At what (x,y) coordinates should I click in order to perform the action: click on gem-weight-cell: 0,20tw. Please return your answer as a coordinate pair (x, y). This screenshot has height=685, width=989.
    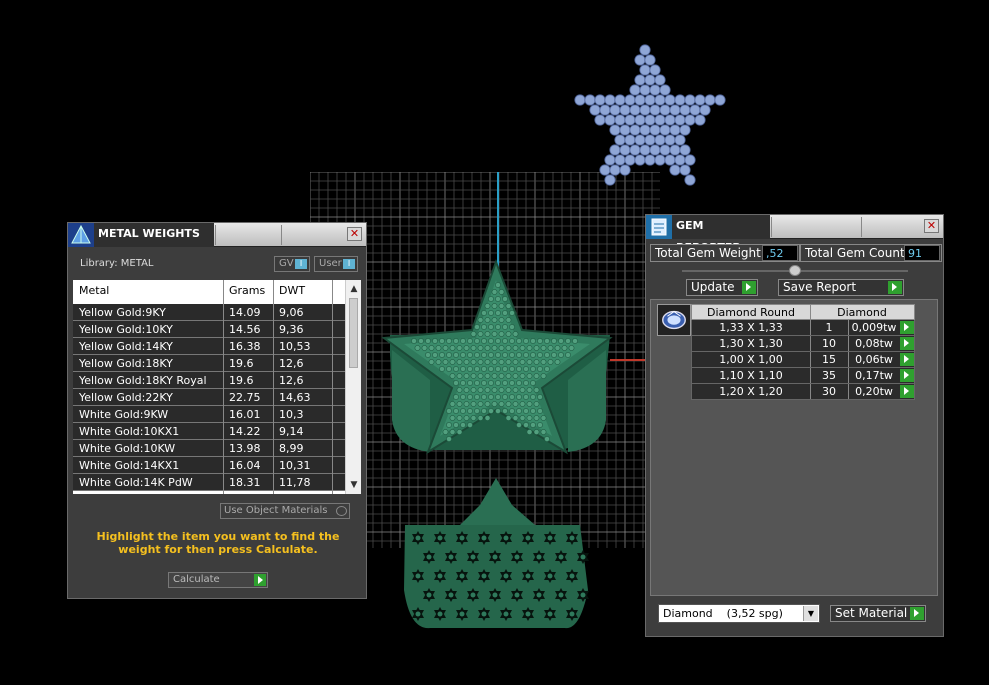
    Looking at the image, I should click on (874, 391).